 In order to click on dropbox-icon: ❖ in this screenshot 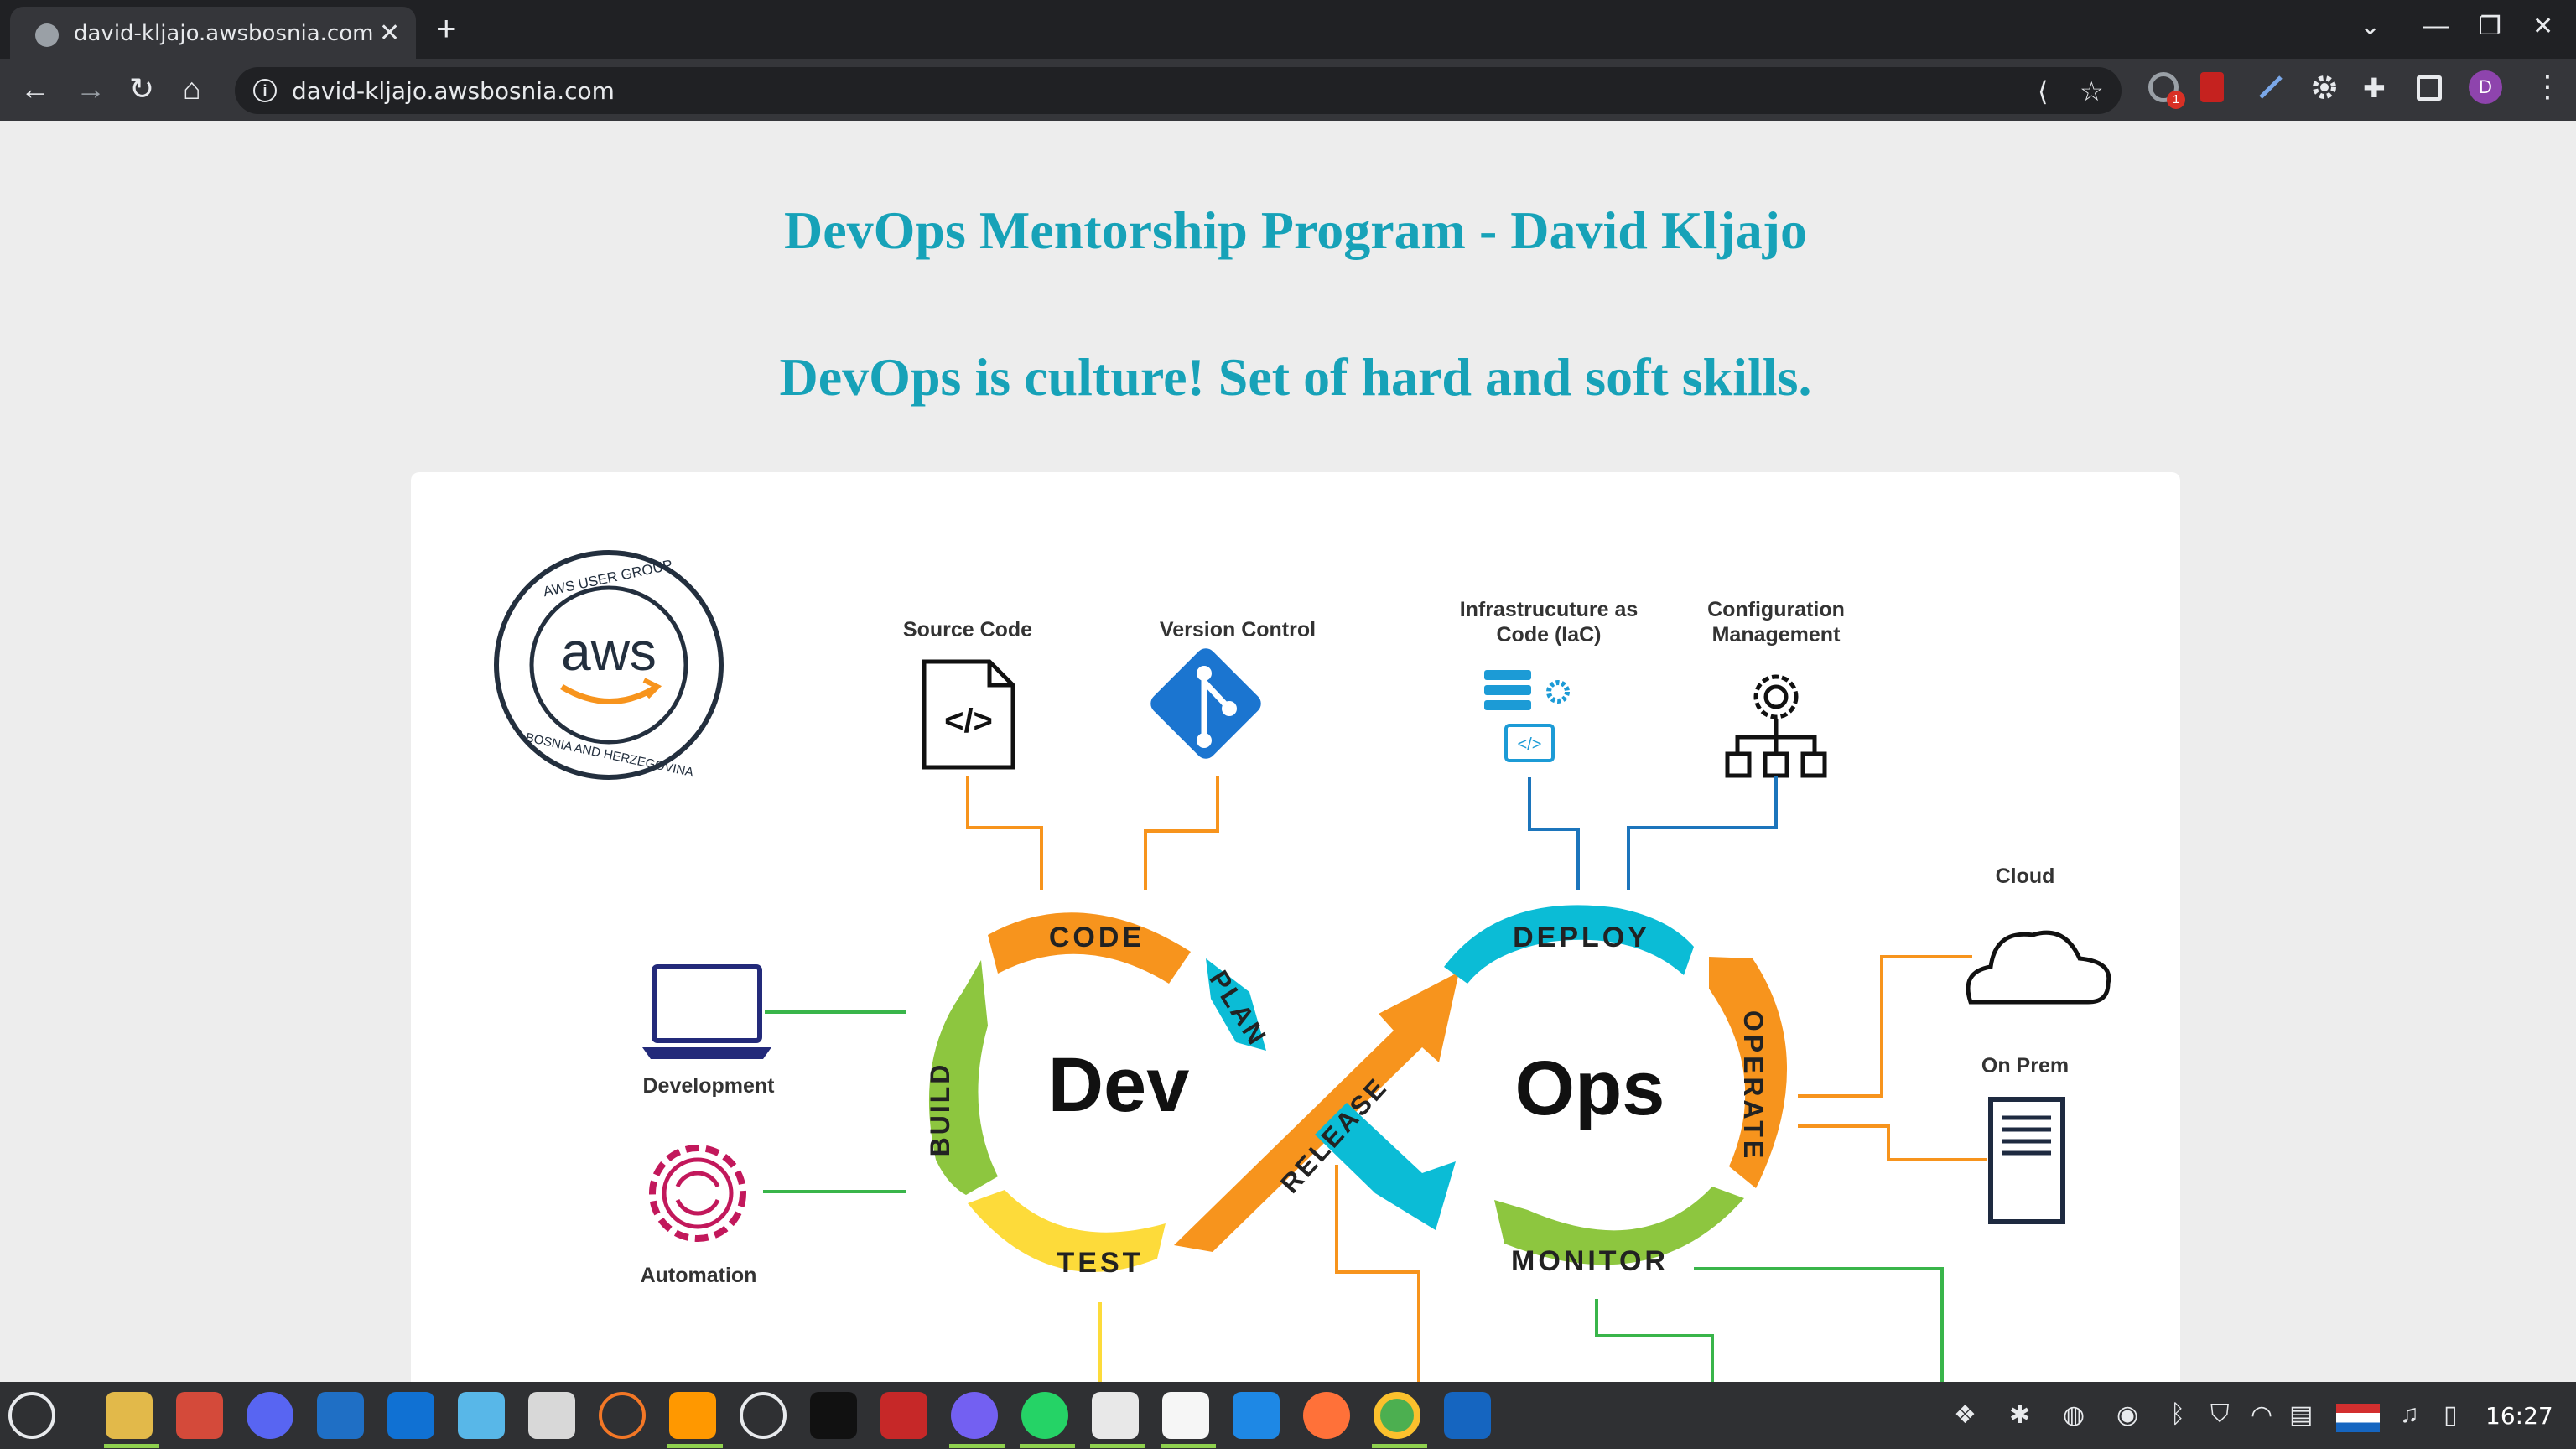, I will do `click(1965, 1415)`.